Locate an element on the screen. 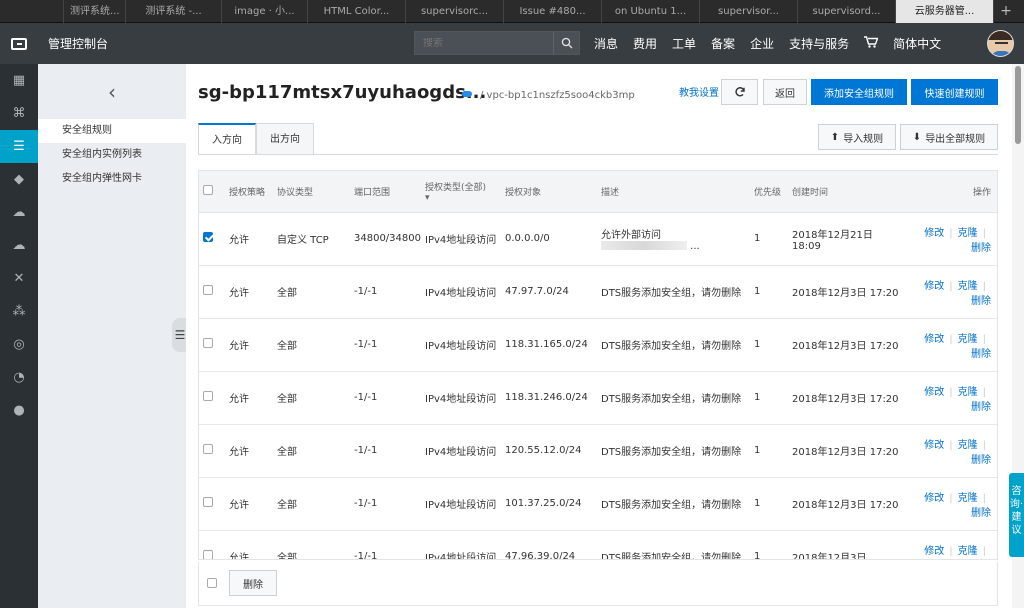  rule-priority: 1 is located at coordinates (769, 398).